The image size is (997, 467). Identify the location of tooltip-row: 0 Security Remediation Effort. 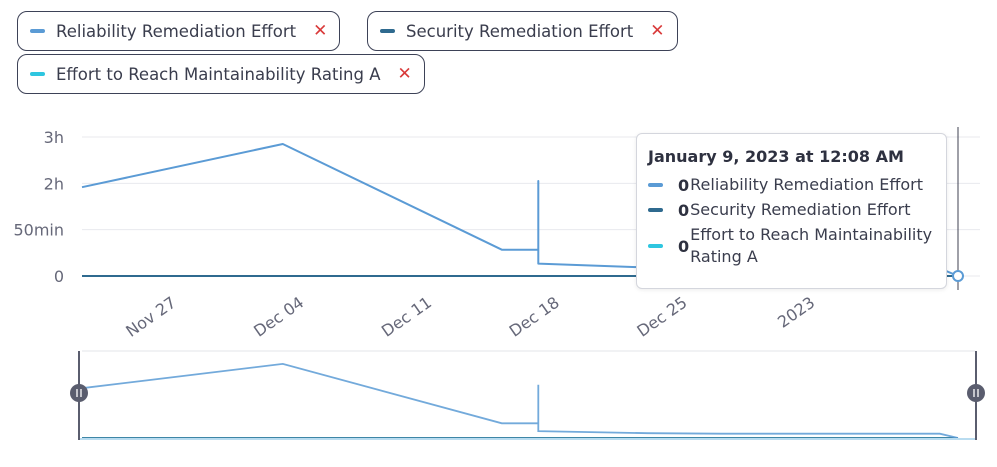
(792, 210).